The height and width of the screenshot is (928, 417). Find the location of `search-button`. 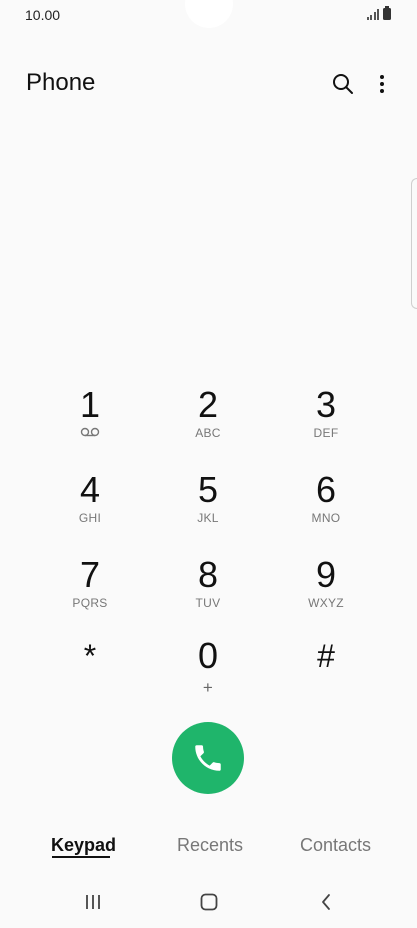

search-button is located at coordinates (343, 84).